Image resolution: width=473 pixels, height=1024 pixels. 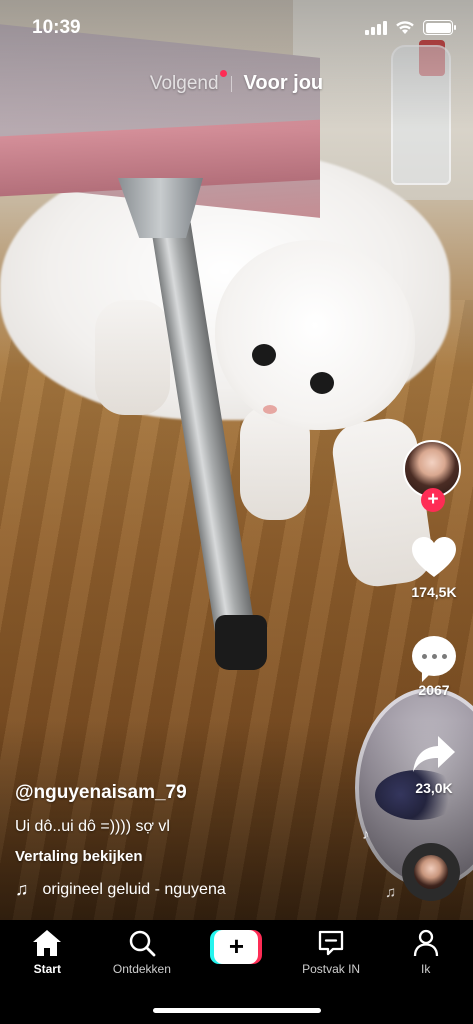 I want to click on creator-username: @nguyenaisam_79, so click(x=200, y=793).